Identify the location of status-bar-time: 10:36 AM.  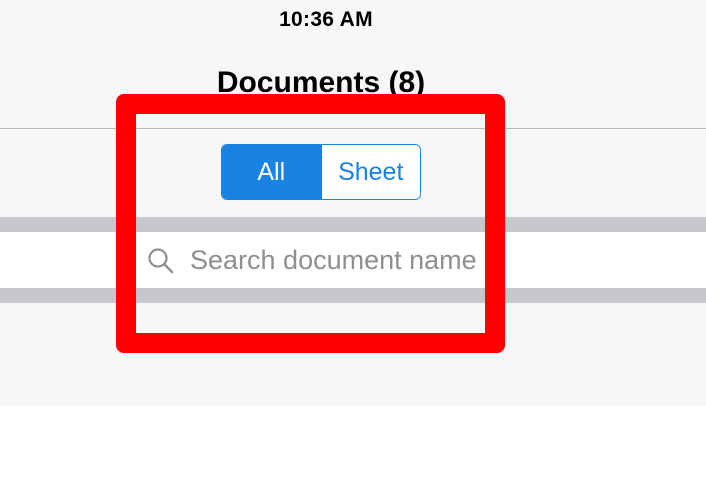
(326, 19).